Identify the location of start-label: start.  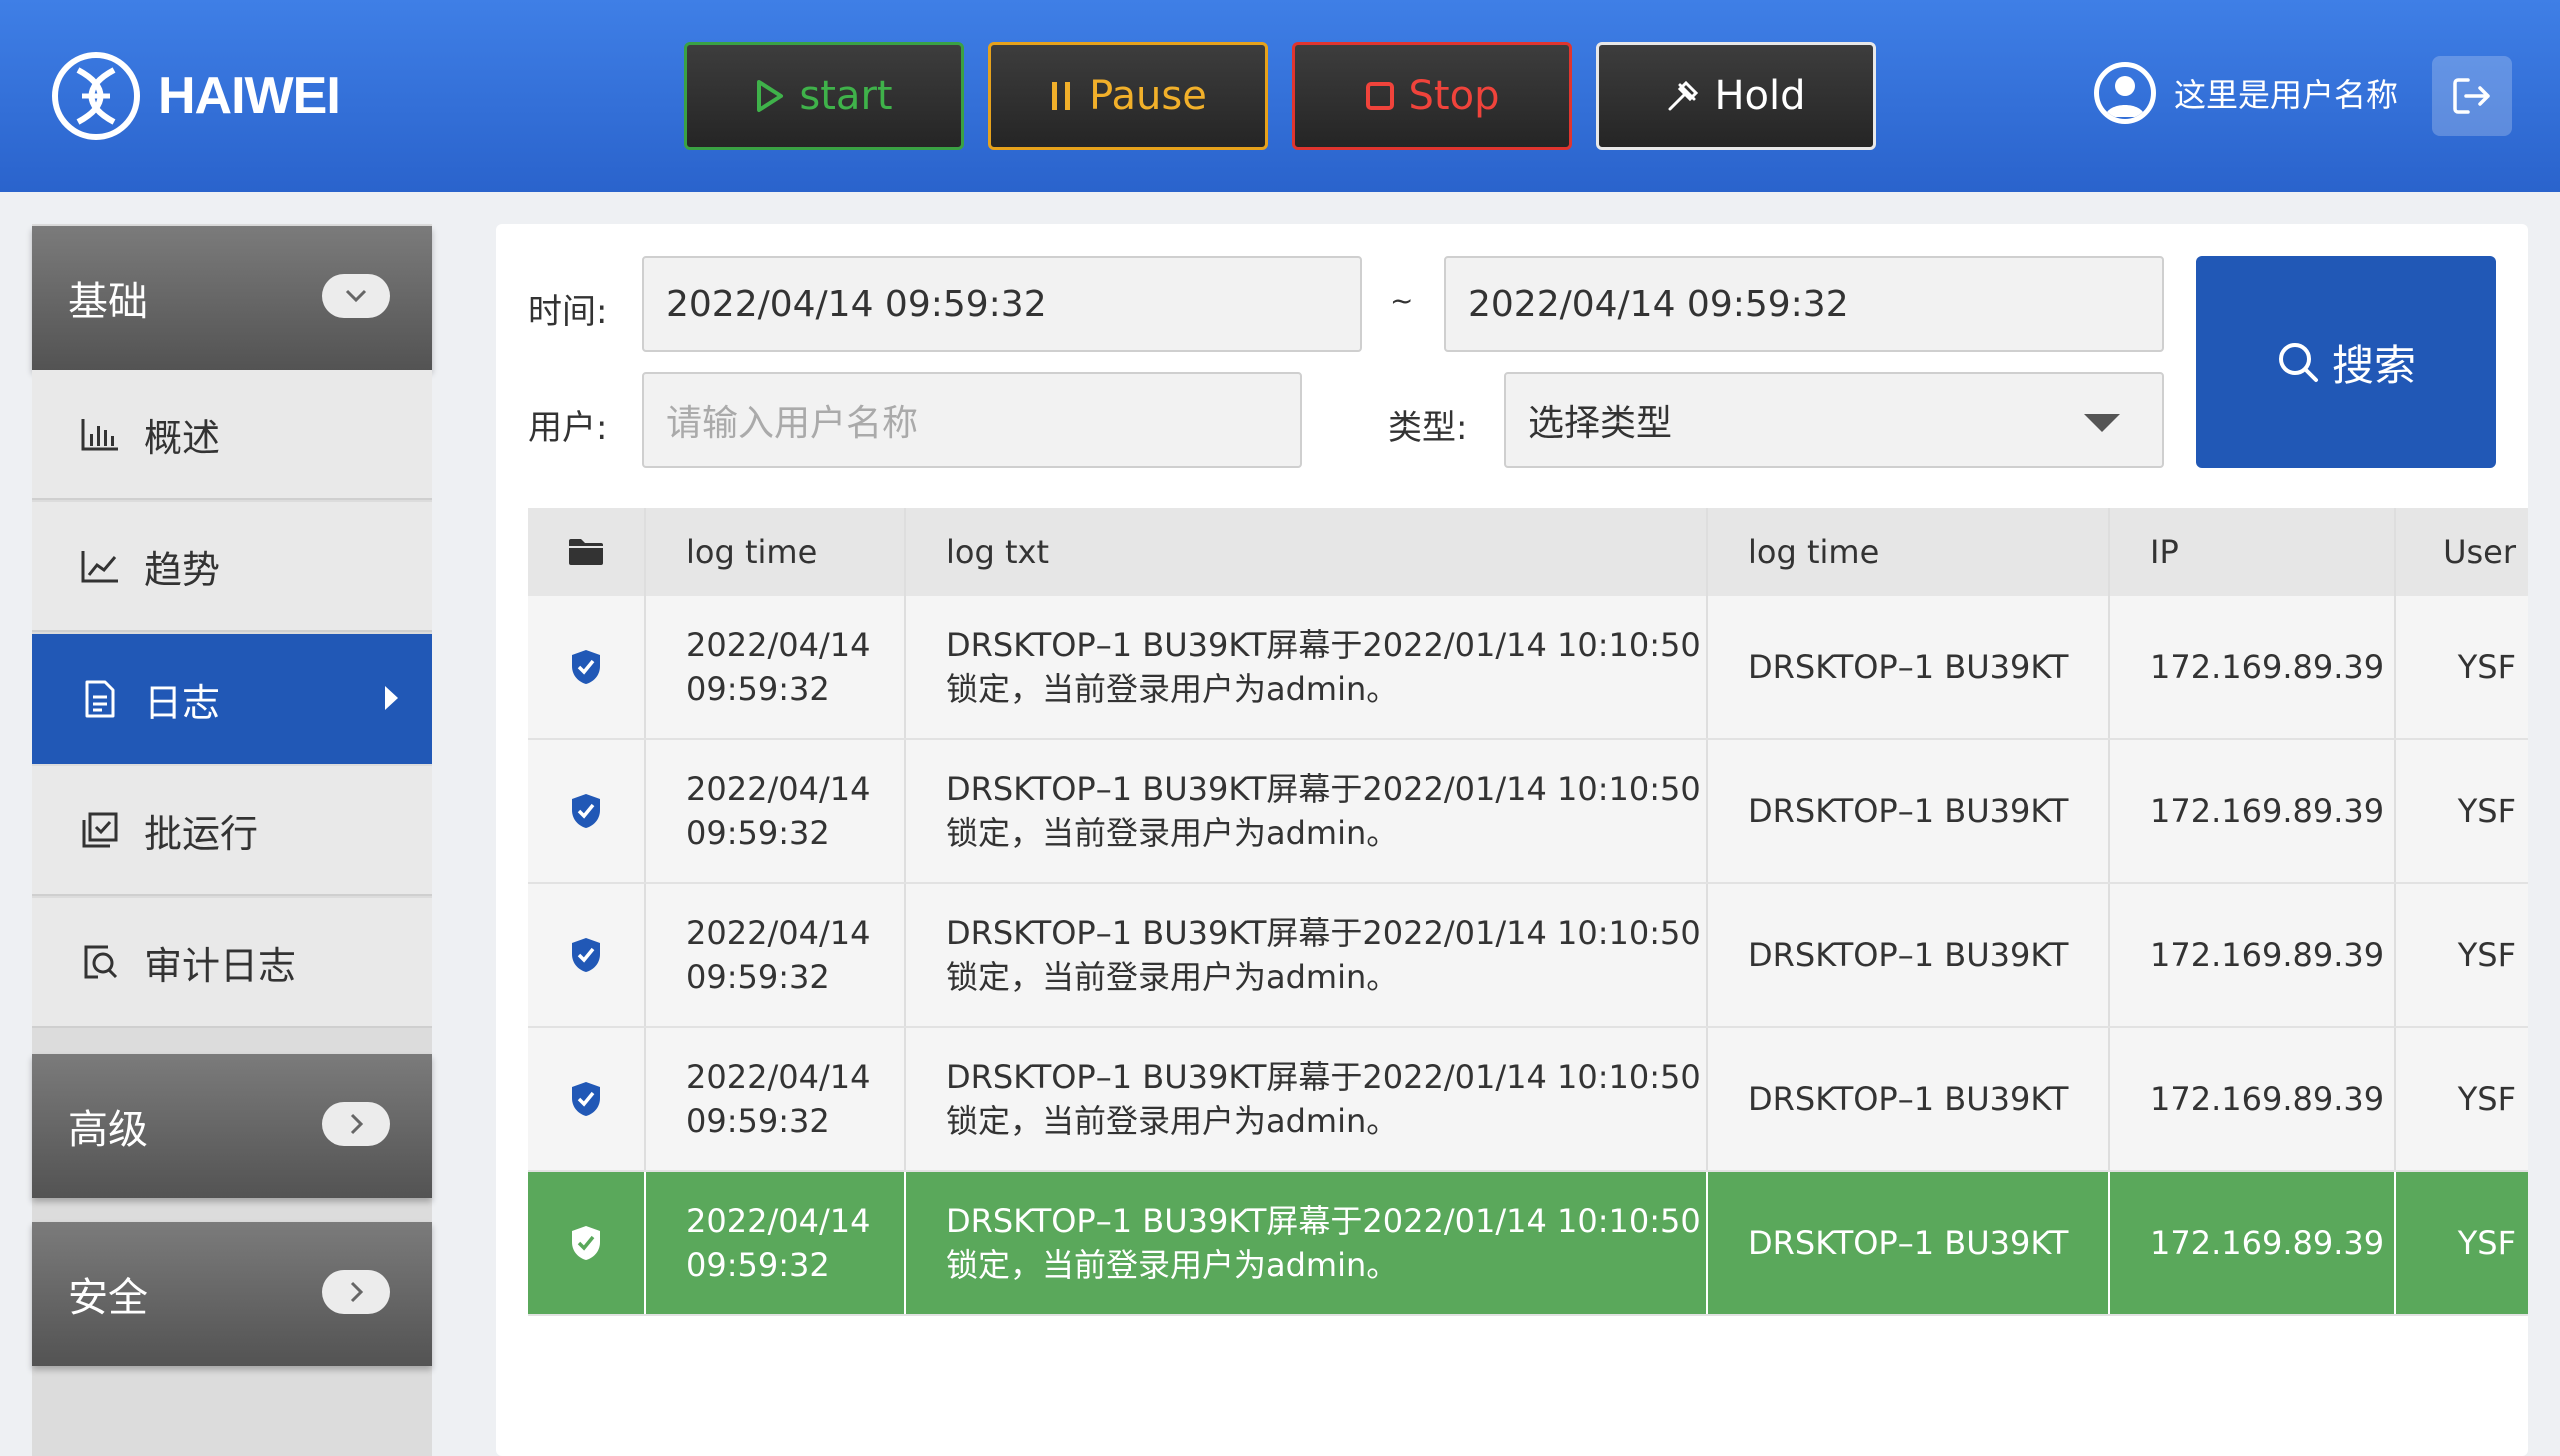
(846, 96).